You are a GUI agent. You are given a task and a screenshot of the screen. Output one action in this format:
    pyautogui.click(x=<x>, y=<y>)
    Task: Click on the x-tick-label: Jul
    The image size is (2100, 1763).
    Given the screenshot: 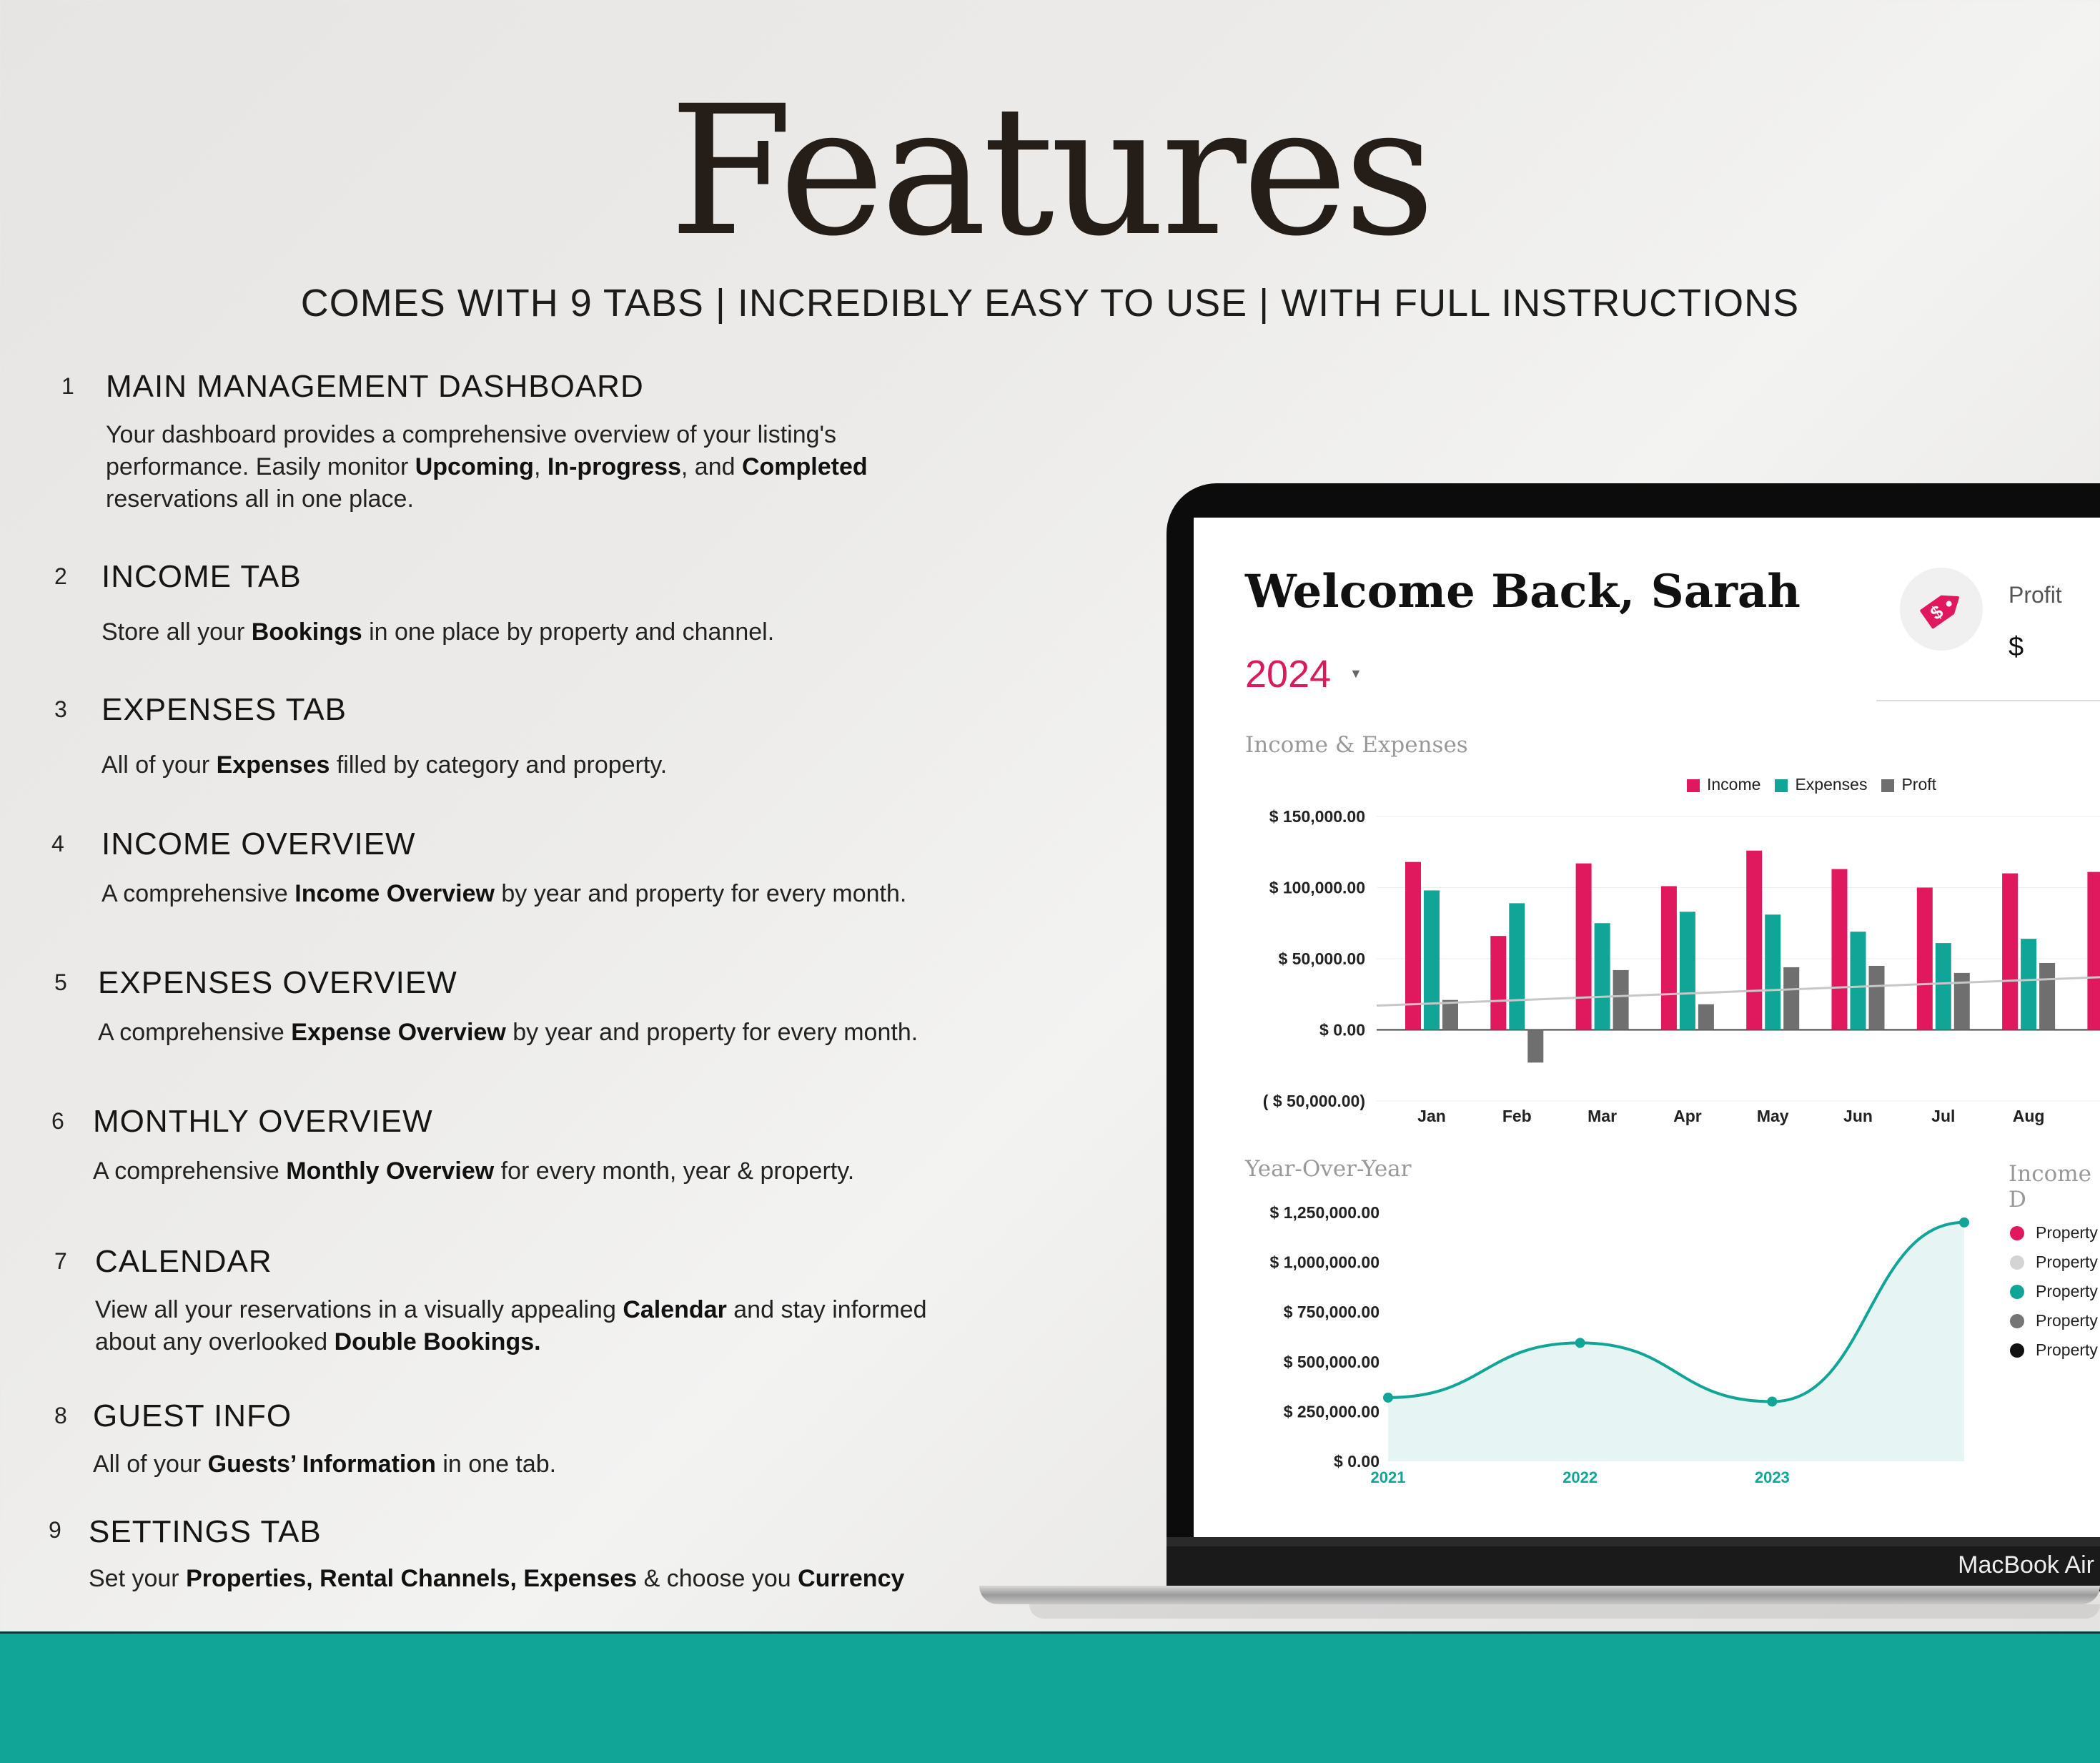 What is the action you would take?
    pyautogui.click(x=1943, y=1116)
    